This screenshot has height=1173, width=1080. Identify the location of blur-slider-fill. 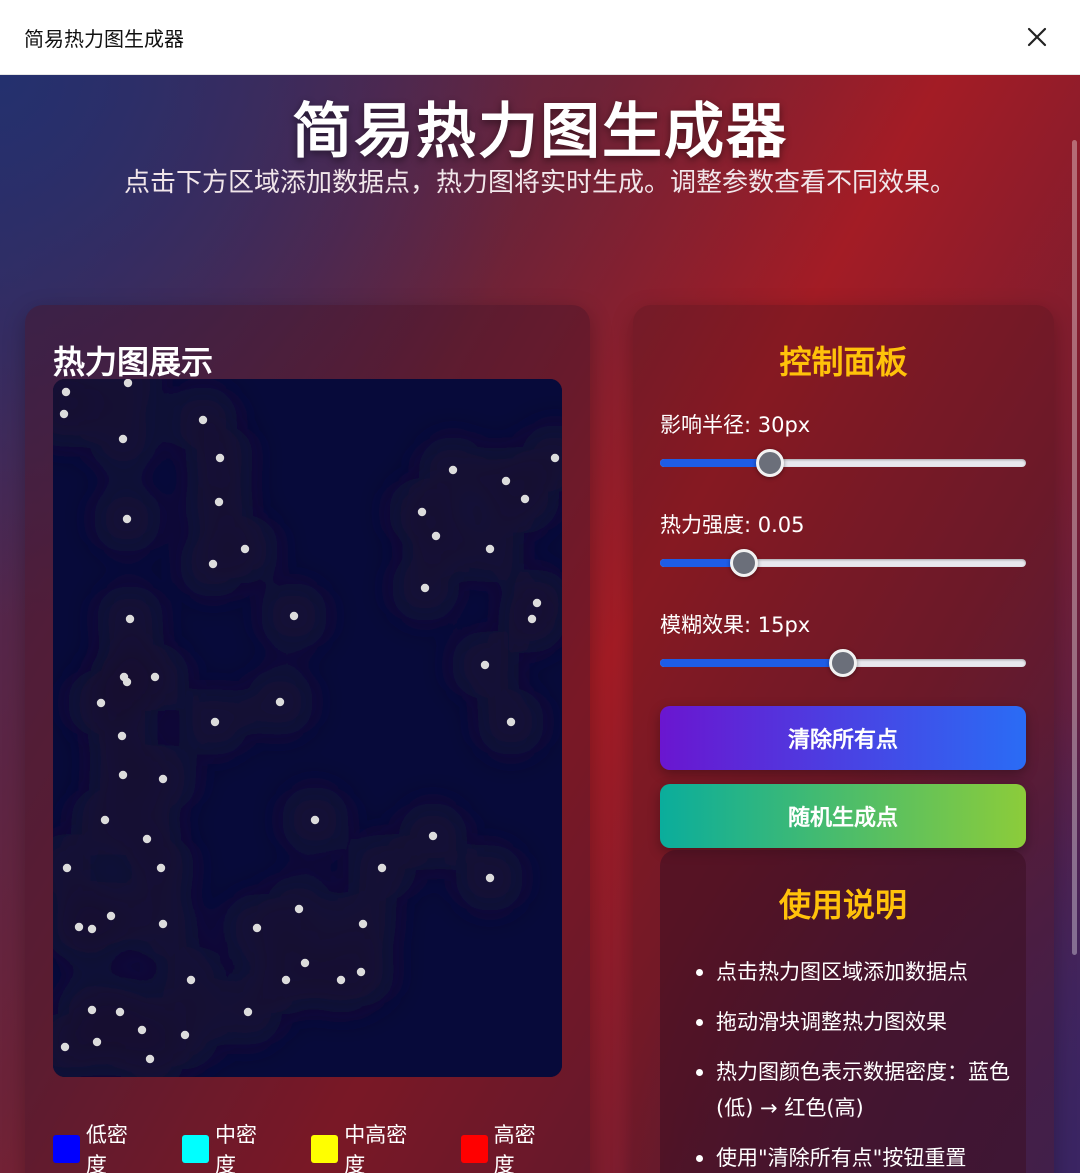
(751, 663).